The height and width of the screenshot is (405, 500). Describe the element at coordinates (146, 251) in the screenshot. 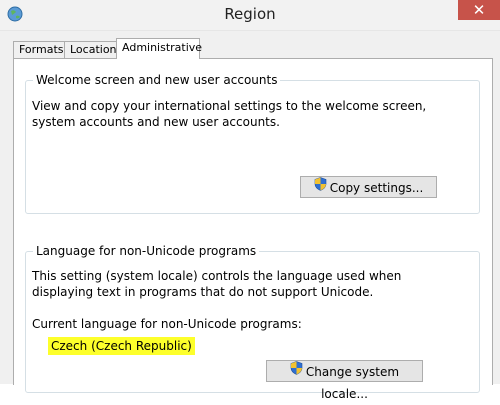

I see `locale-group-title: Language for non-Unicode programs` at that location.